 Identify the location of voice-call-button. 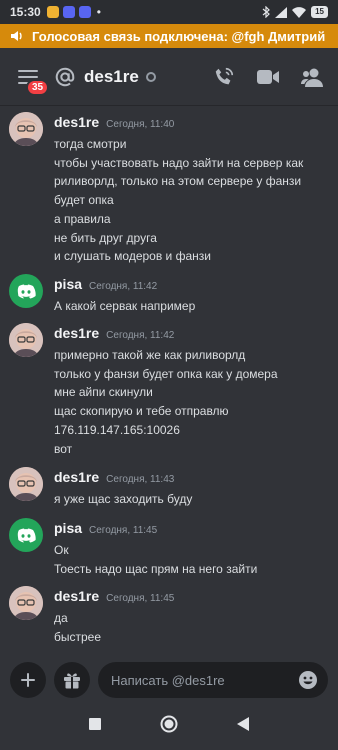
(224, 77).